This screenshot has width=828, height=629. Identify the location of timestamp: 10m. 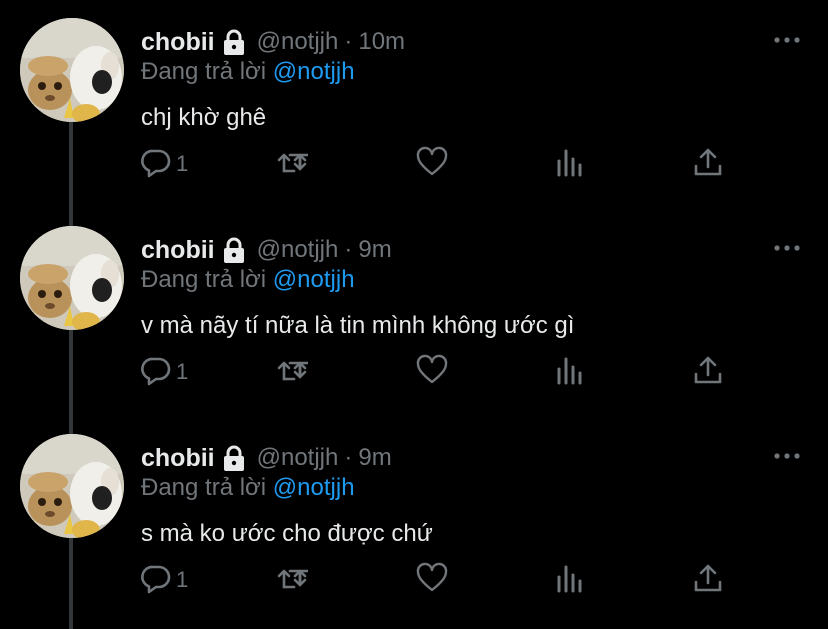
(381, 42).